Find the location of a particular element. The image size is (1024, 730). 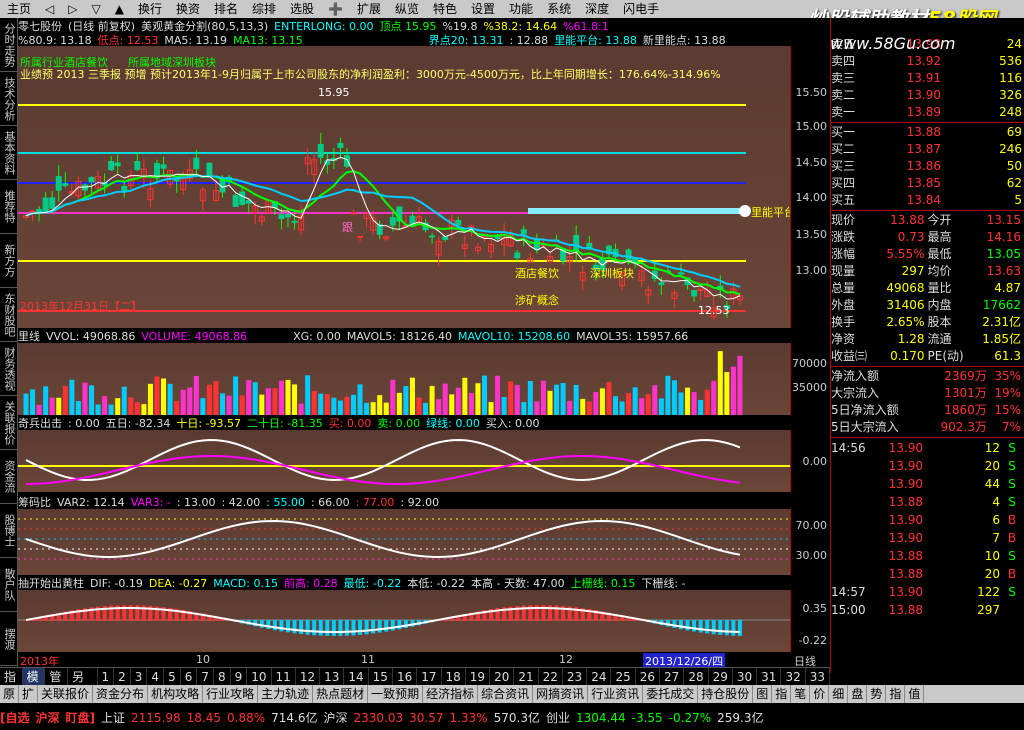

bottom-tab-22: 指 is located at coordinates (896, 694).